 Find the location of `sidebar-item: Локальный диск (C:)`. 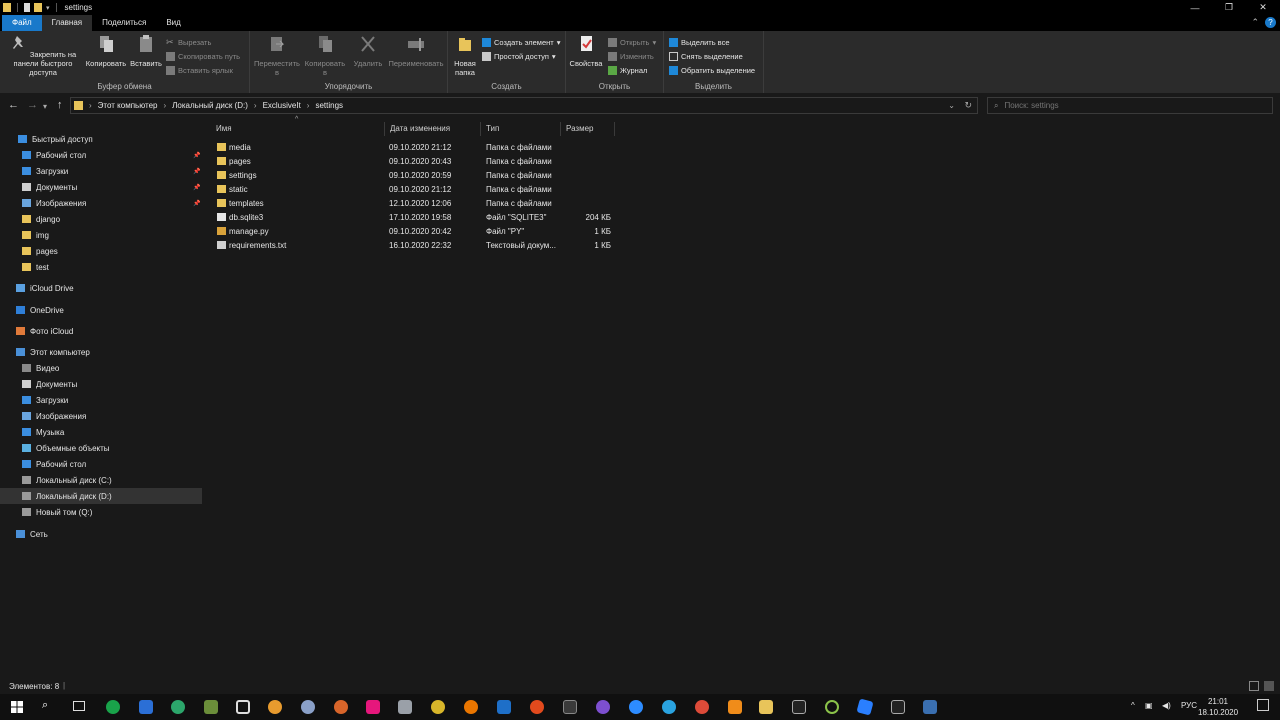

sidebar-item: Локальный диск (C:) is located at coordinates (101, 480).